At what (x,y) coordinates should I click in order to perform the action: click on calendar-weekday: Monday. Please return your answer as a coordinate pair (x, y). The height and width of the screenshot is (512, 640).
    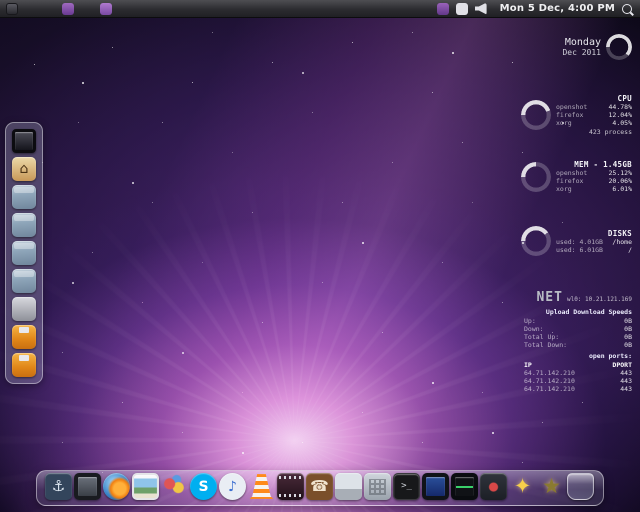
    Looking at the image, I should click on (582, 42).